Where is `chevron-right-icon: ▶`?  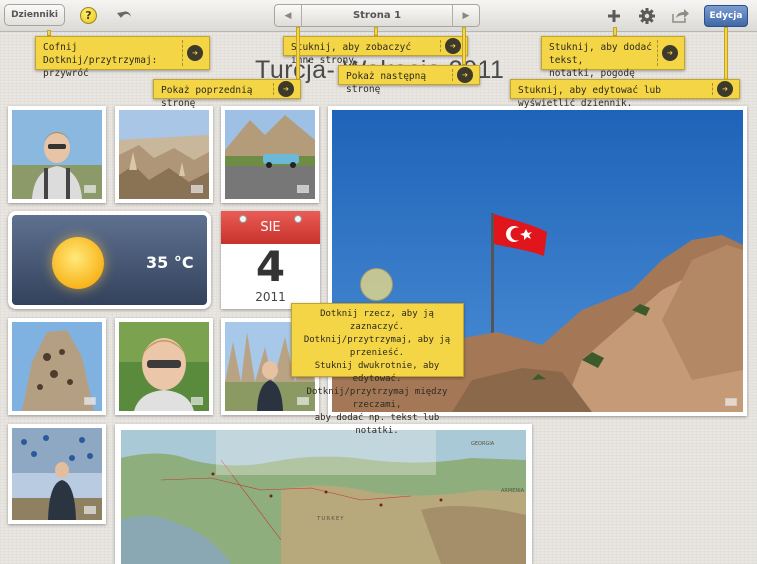 chevron-right-icon: ▶ is located at coordinates (466, 15).